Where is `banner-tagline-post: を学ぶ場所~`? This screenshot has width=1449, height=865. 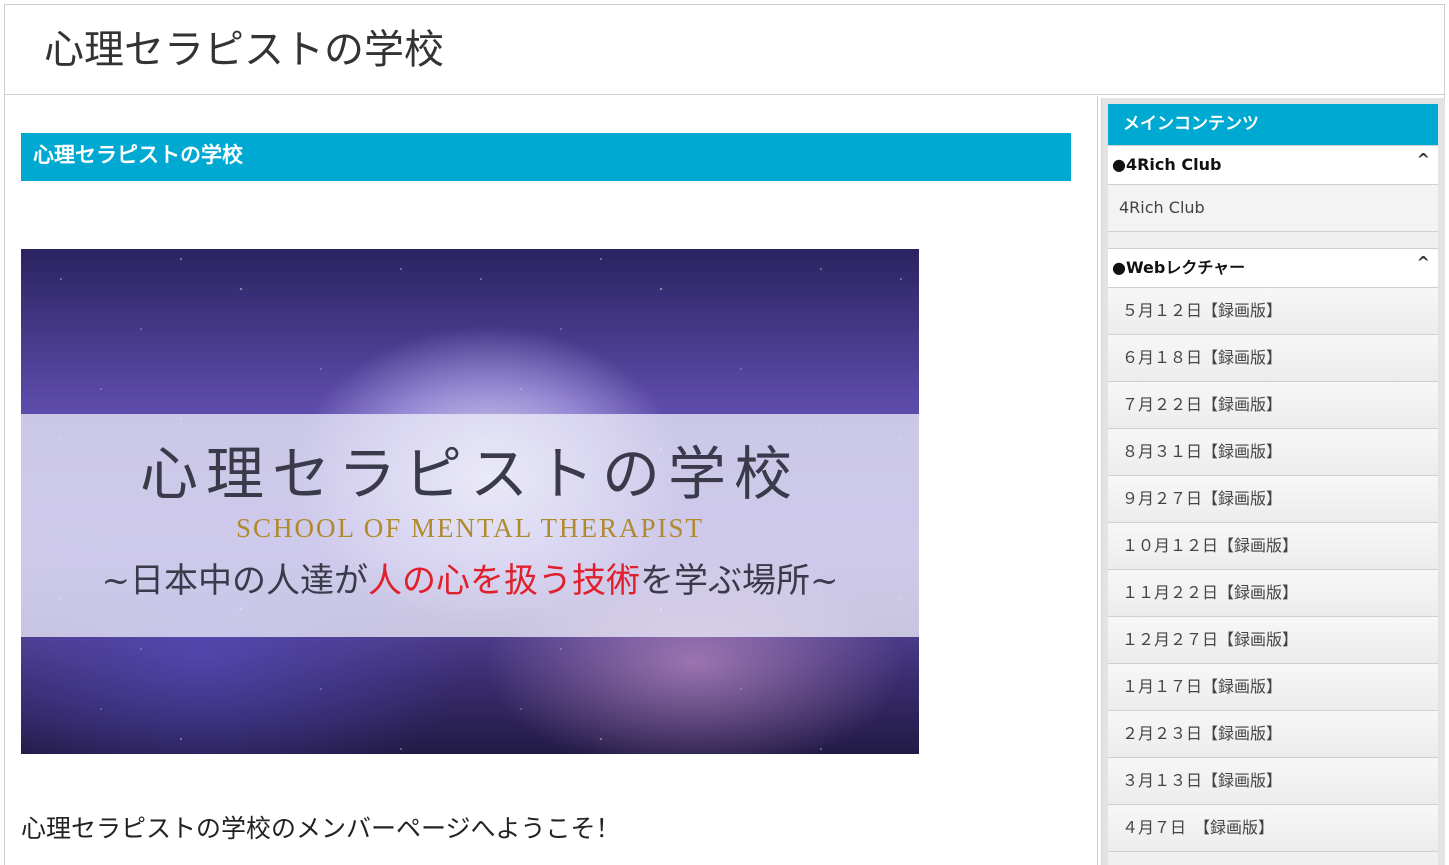
banner-tagline-post: を学ぶ場所~ is located at coordinates (739, 581).